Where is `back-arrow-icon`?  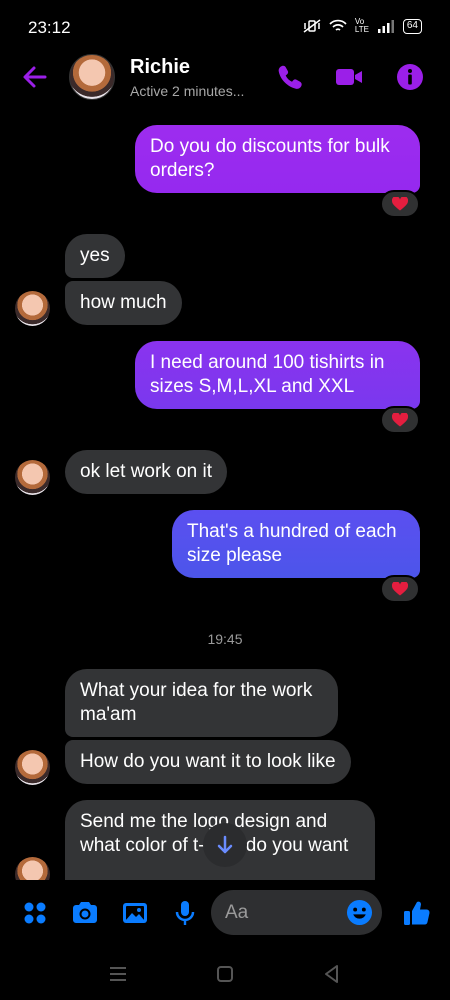
back-arrow-icon is located at coordinates (35, 77).